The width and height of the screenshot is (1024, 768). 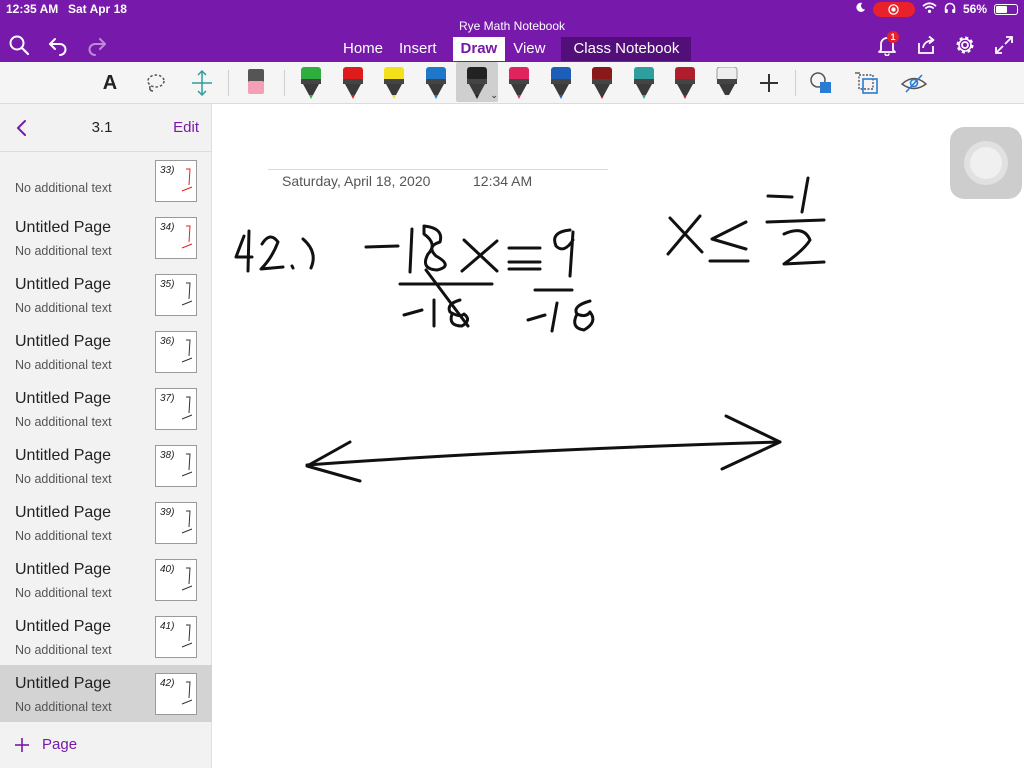 I want to click on share-icon, so click(x=926, y=45).